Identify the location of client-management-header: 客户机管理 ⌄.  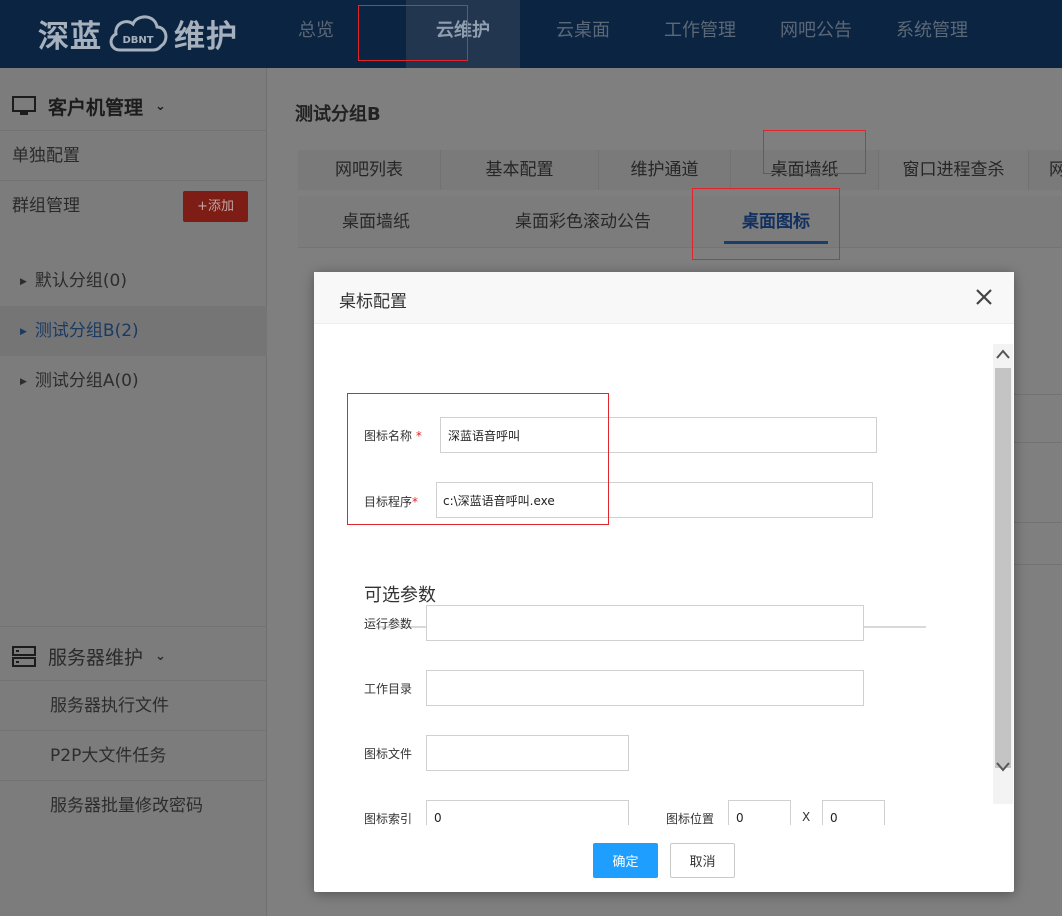
(133, 106).